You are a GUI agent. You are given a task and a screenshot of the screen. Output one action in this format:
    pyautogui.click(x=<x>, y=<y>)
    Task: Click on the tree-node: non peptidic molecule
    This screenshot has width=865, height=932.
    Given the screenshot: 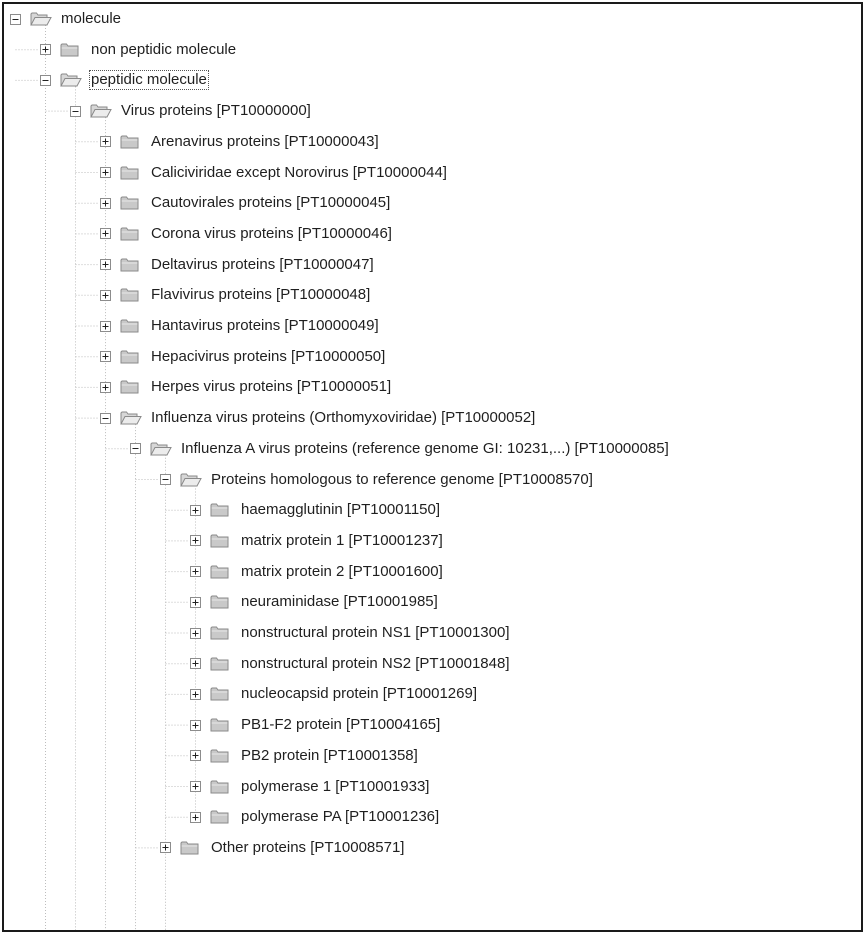 What is the action you would take?
    pyautogui.click(x=139, y=50)
    